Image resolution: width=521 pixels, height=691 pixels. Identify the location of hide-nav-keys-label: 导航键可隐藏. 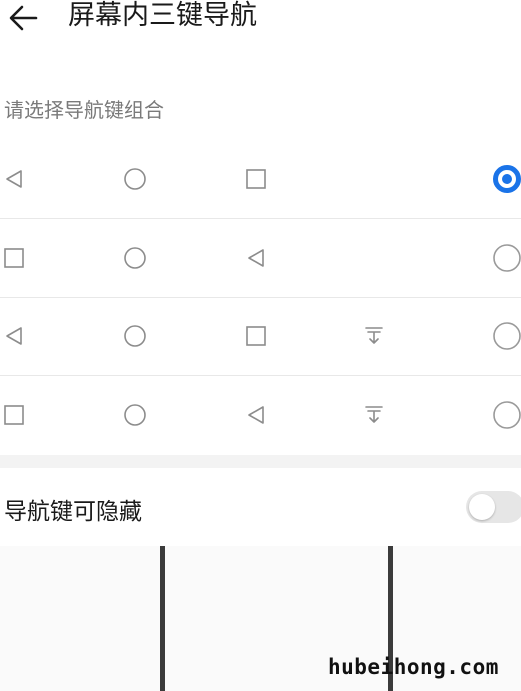
(73, 512).